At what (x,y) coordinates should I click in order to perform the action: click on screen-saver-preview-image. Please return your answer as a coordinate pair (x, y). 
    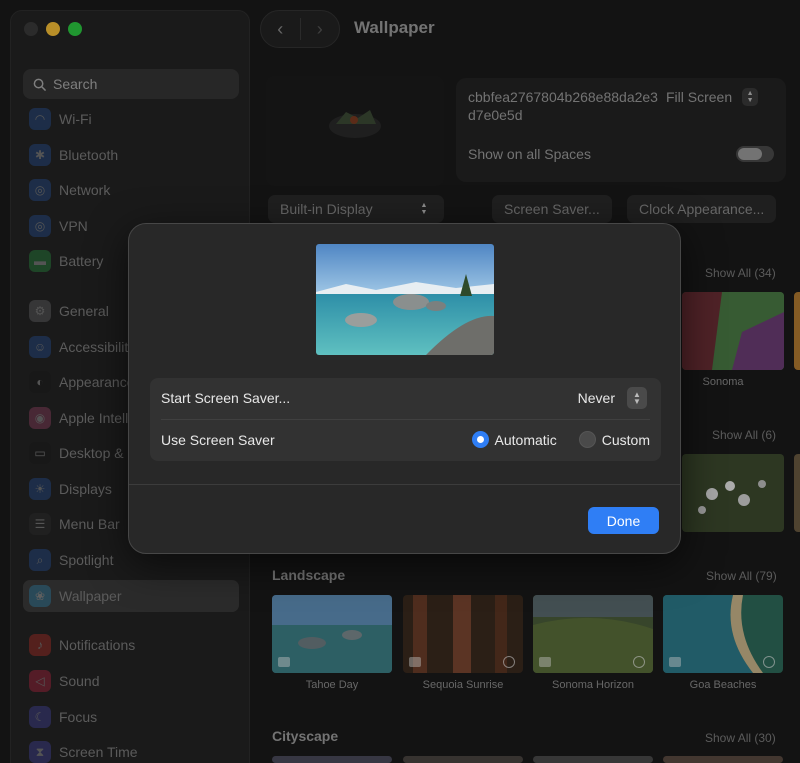
    Looking at the image, I should click on (405, 299).